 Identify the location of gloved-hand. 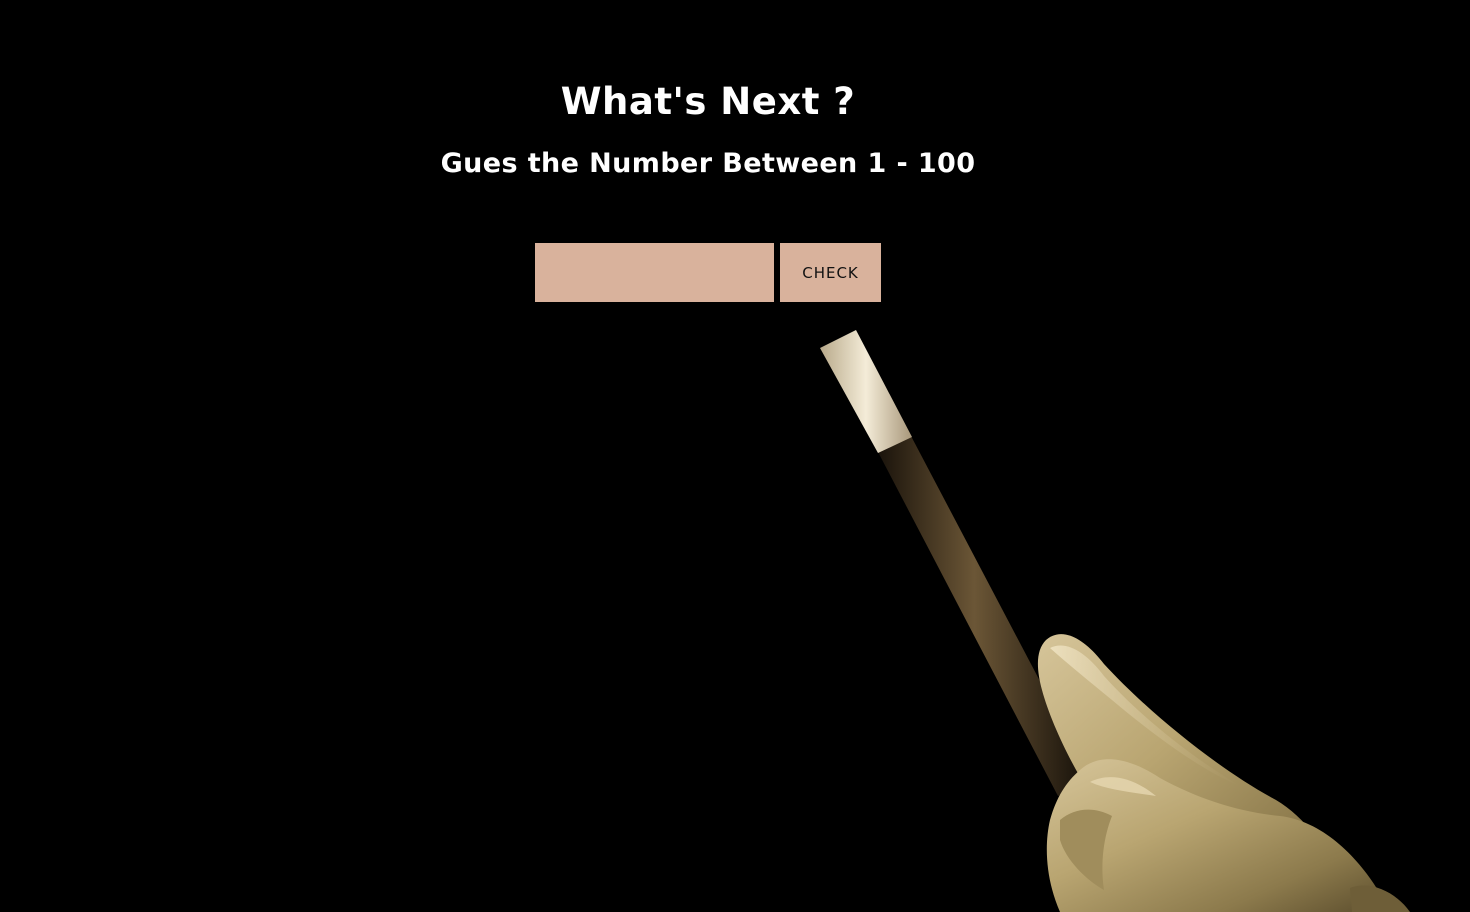
(1223, 773).